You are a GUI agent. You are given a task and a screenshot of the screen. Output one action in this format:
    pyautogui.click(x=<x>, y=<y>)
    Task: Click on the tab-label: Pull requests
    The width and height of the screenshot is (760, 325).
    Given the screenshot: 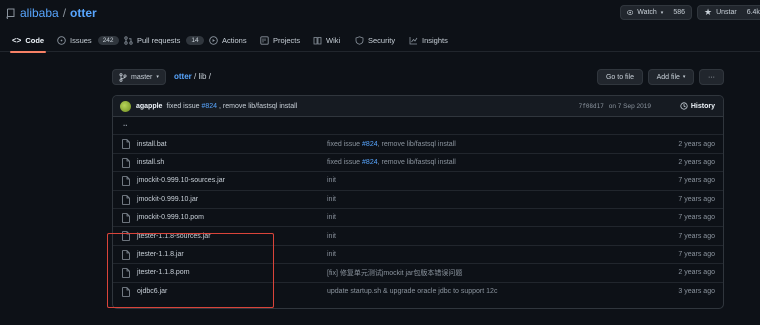 What is the action you would take?
    pyautogui.click(x=159, y=40)
    